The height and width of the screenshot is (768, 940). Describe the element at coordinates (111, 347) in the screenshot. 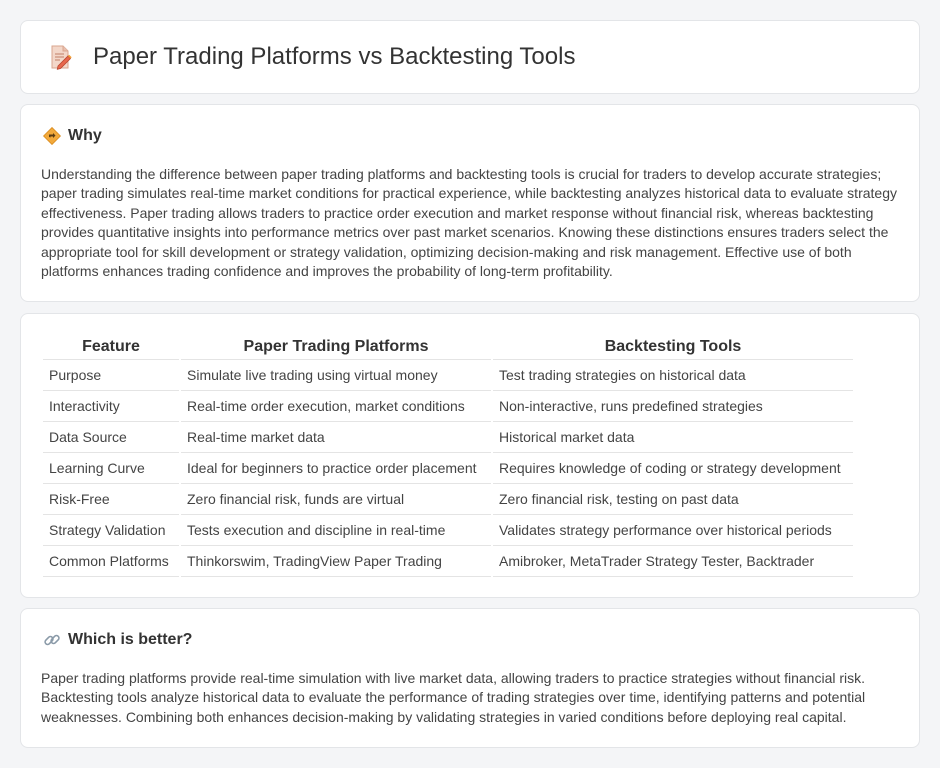

I see `header-feature: Feature` at that location.